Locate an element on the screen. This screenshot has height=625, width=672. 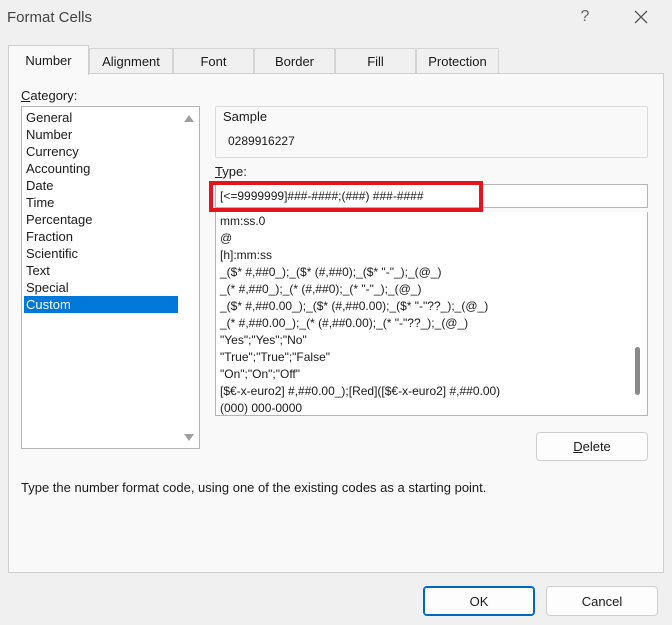
category-item-accounting: Accounting is located at coordinates (101, 168).